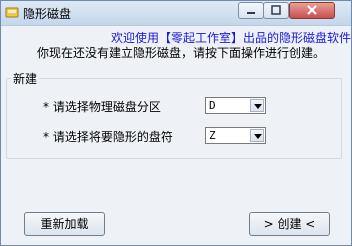 The image size is (352, 246). What do you see at coordinates (12, 12) in the screenshot?
I see `app-icon` at bounding box center [12, 12].